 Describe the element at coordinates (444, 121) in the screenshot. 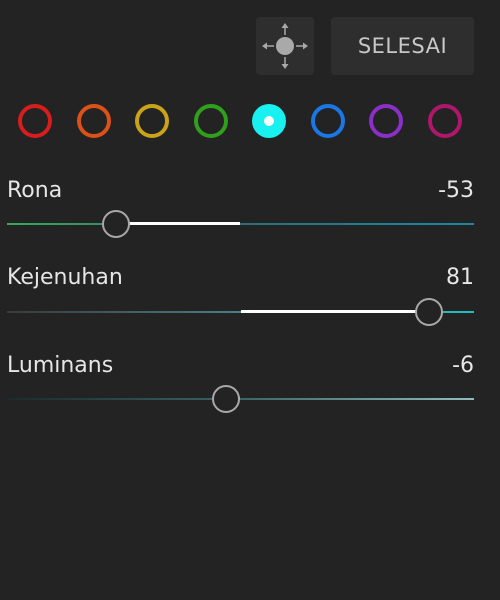

I see `color-swatch-magenta` at that location.